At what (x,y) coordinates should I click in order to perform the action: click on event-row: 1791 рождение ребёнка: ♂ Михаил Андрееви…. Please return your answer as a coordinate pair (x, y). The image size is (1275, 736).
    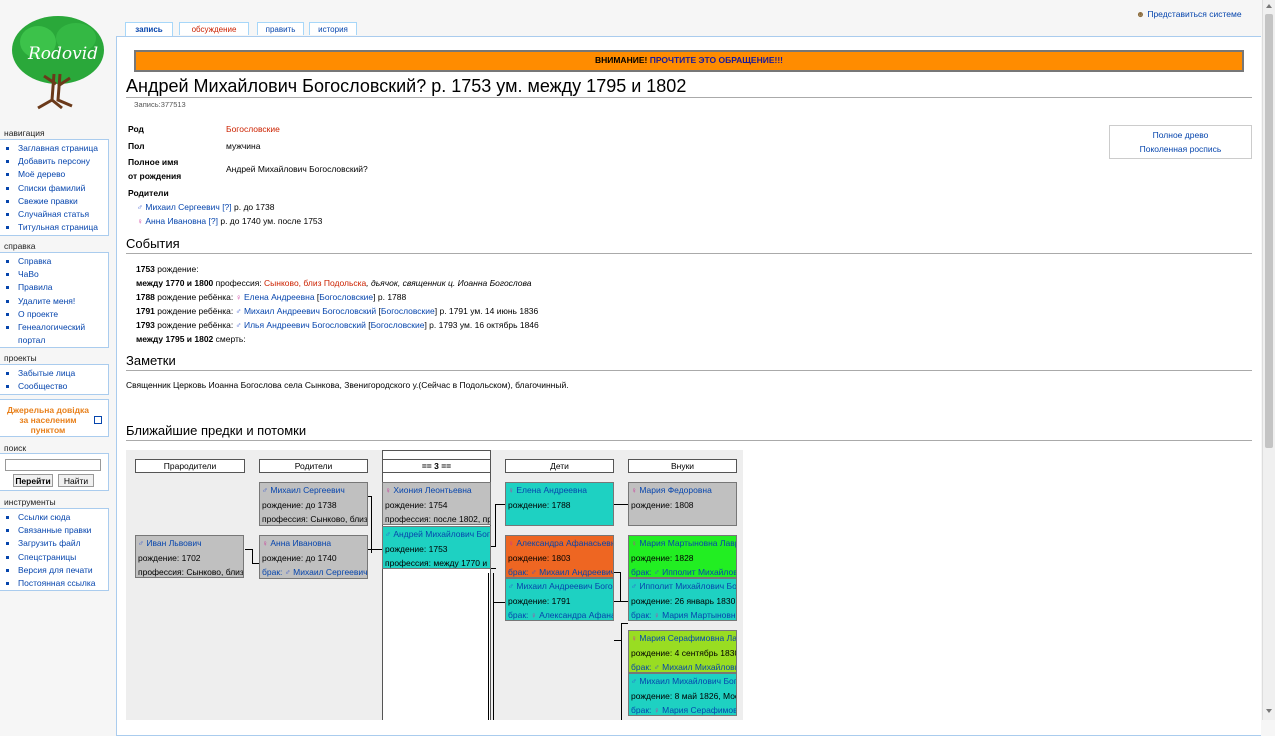
    Looking at the image, I should click on (337, 311).